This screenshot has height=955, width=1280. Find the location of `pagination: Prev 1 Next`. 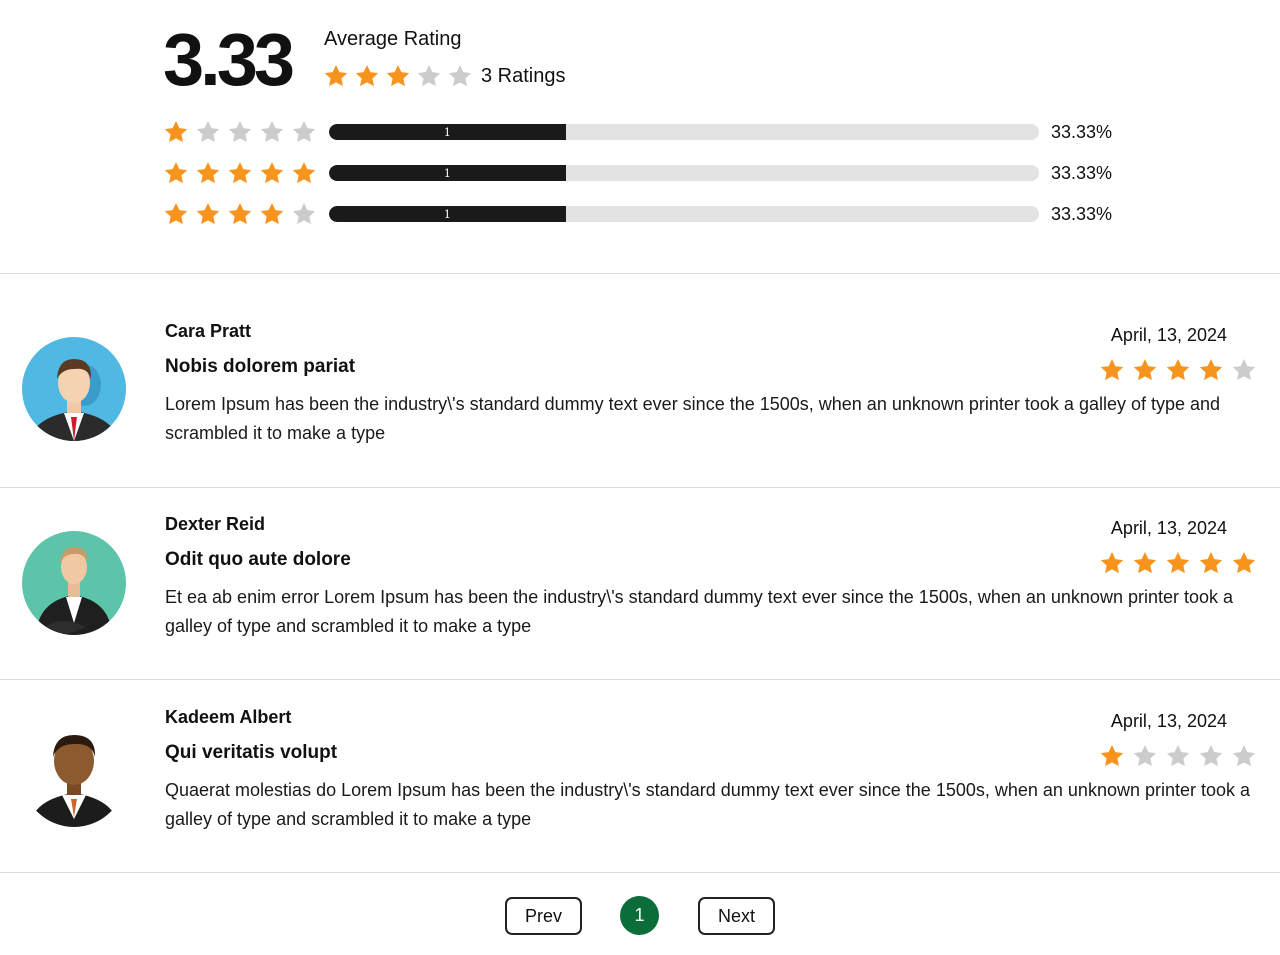

pagination: Prev 1 Next is located at coordinates (640, 916).